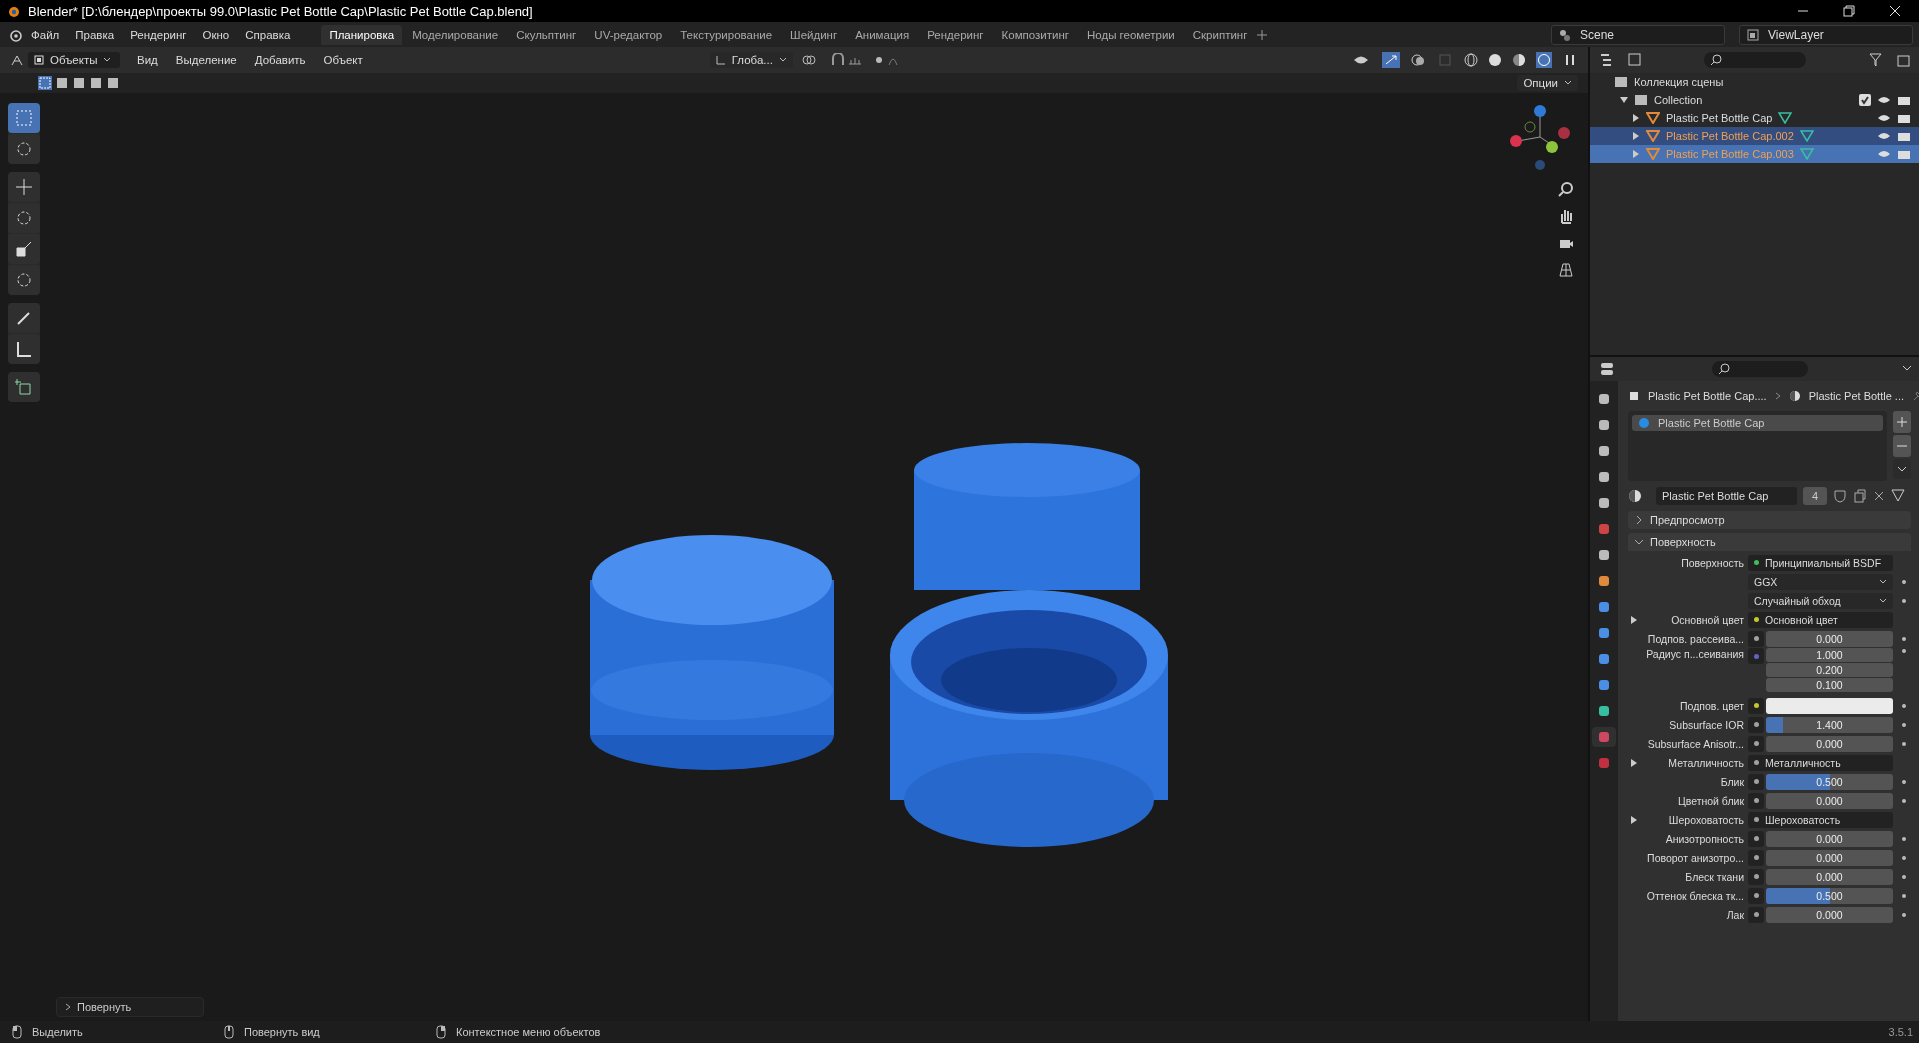 This screenshot has width=1919, height=1043. Describe the element at coordinates (1829, 685) in the screenshot. I see `value-field: 0.100` at that location.